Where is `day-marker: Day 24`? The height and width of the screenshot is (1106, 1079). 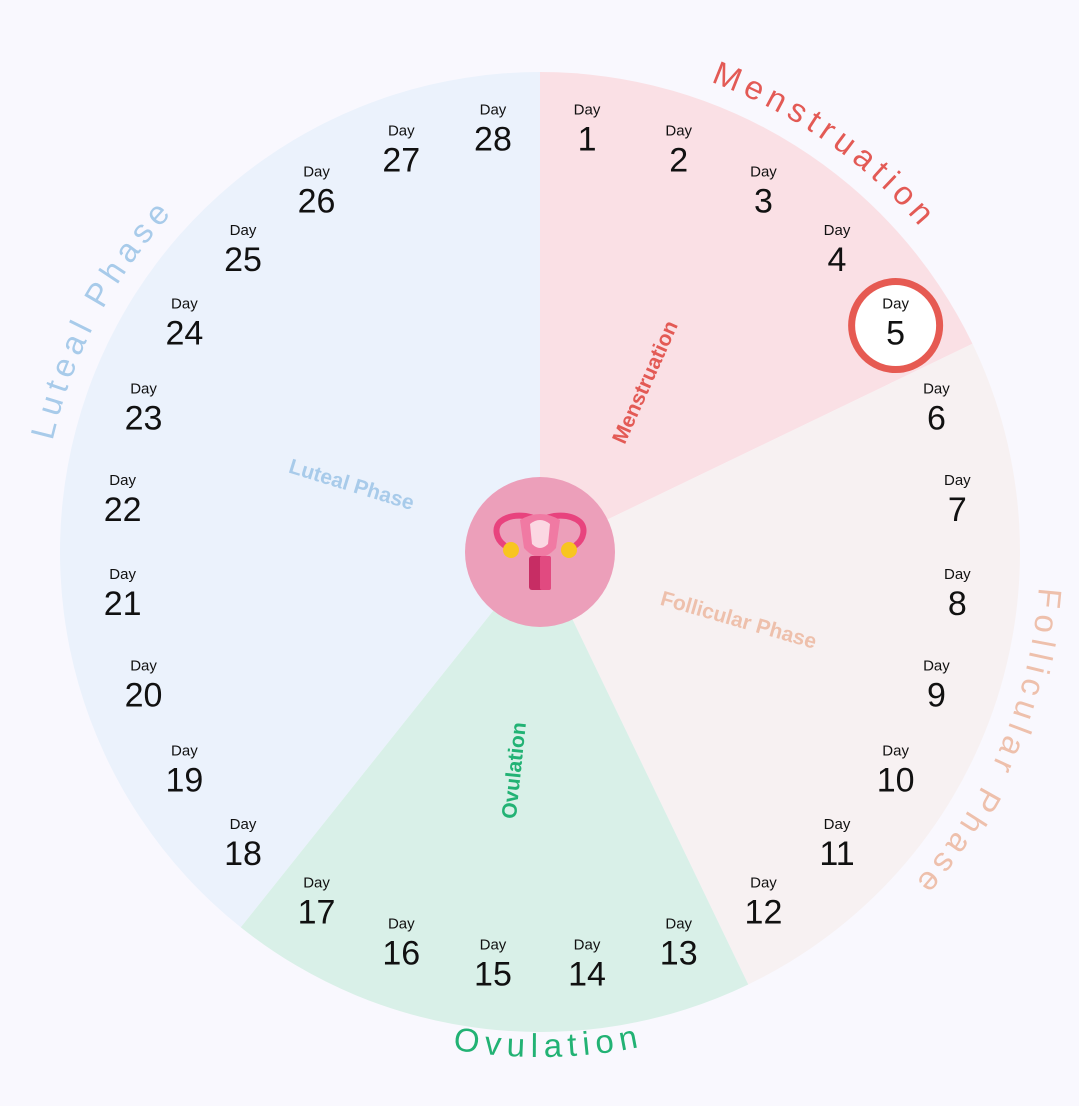 day-marker: Day 24 is located at coordinates (184, 324).